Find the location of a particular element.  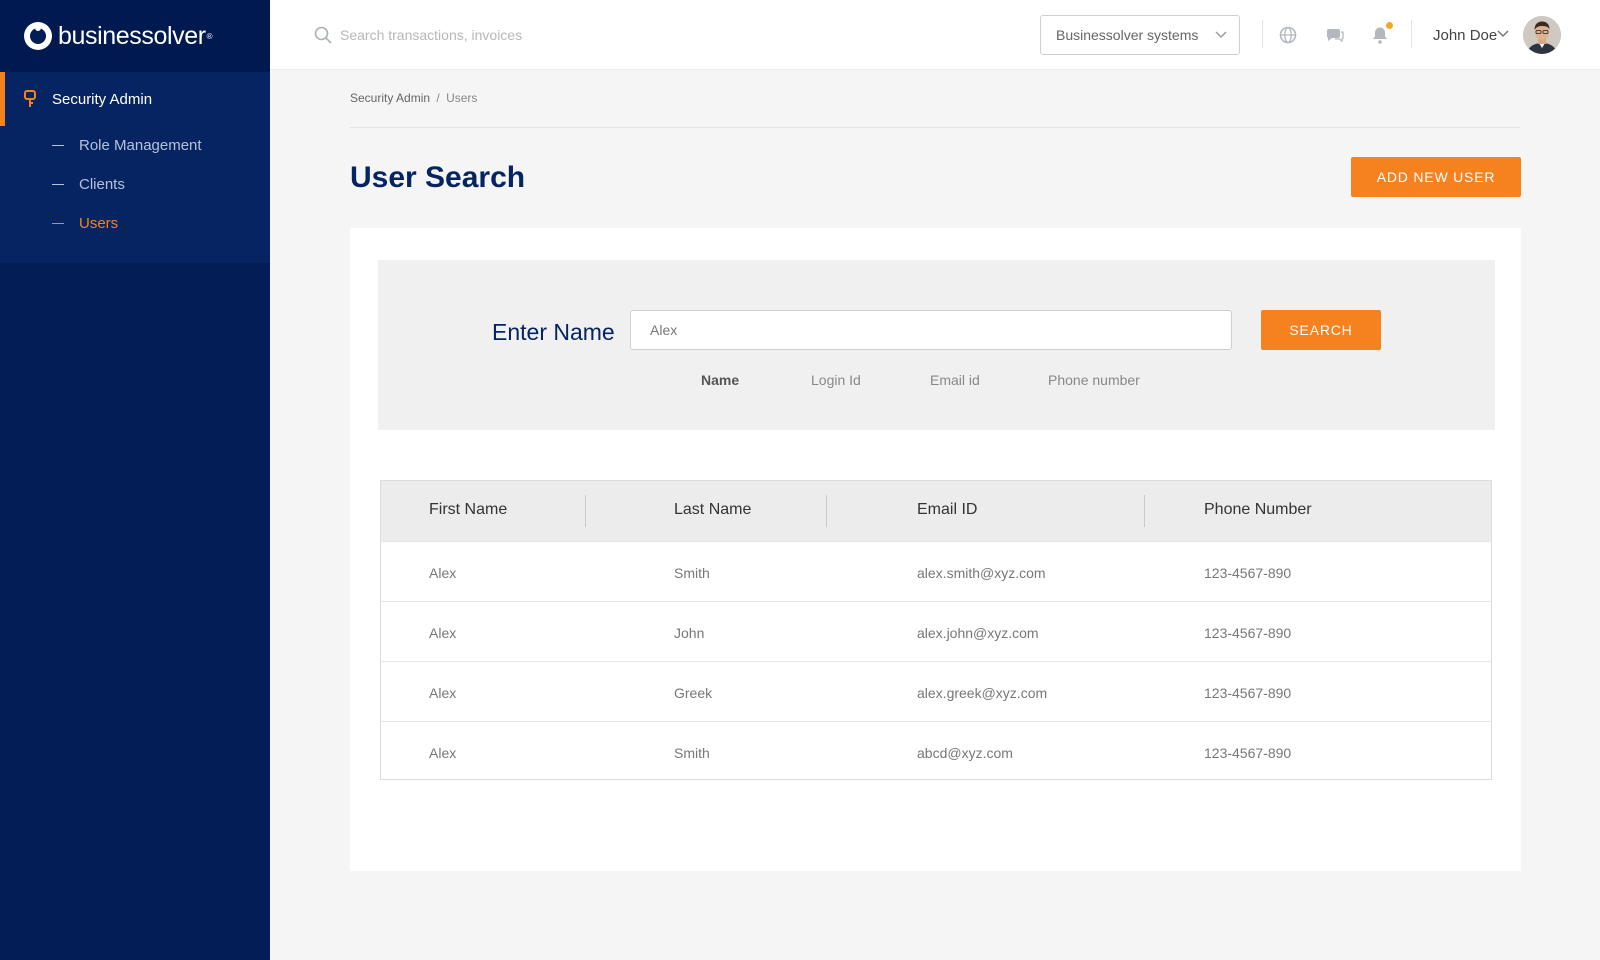

cell-last-name: Greek is located at coordinates (693, 693).